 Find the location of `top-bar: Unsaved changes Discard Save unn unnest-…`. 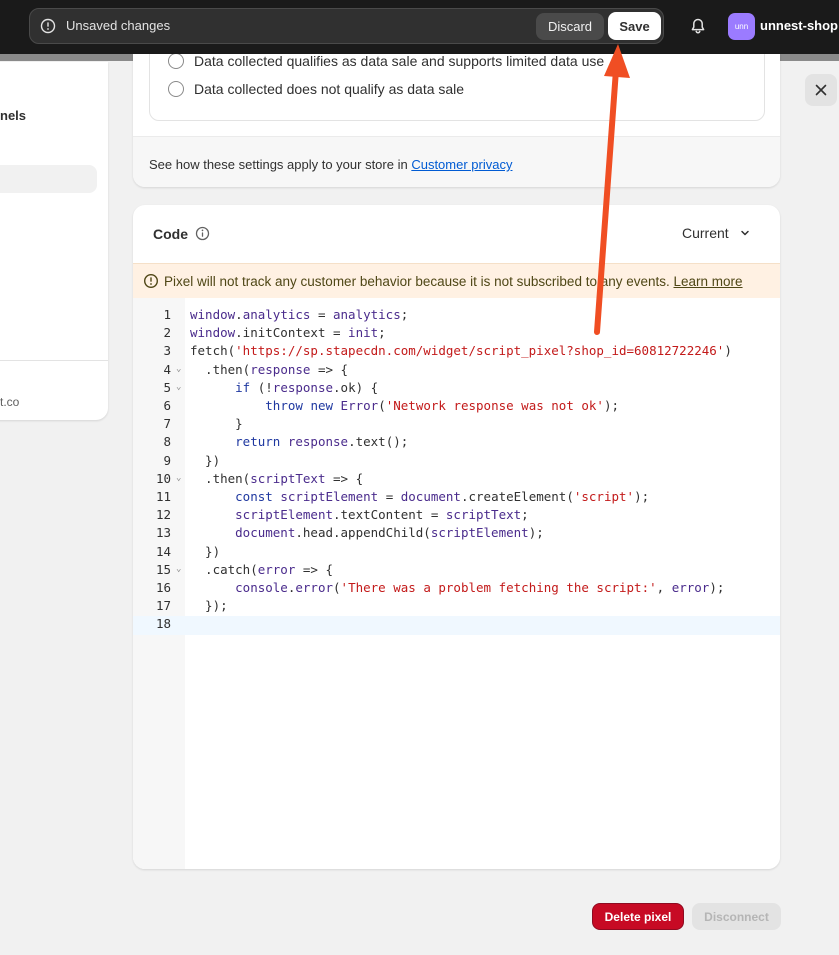

top-bar: Unsaved changes Discard Save unn unnest-… is located at coordinates (419, 27).